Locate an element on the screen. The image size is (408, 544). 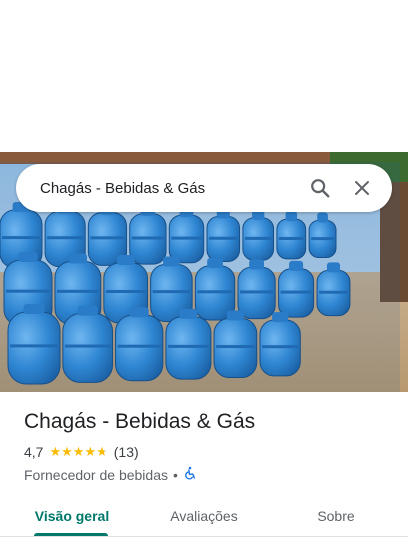
search-icon is located at coordinates (320, 188).